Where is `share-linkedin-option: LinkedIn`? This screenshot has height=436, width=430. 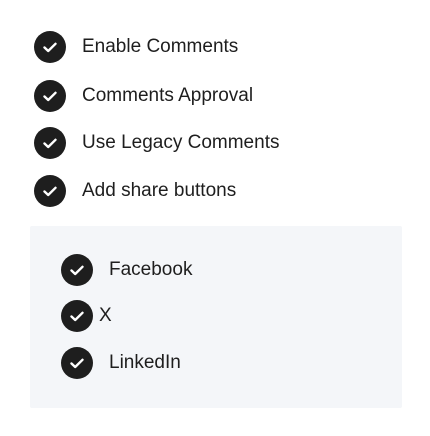
share-linkedin-option: LinkedIn is located at coordinates (121, 363).